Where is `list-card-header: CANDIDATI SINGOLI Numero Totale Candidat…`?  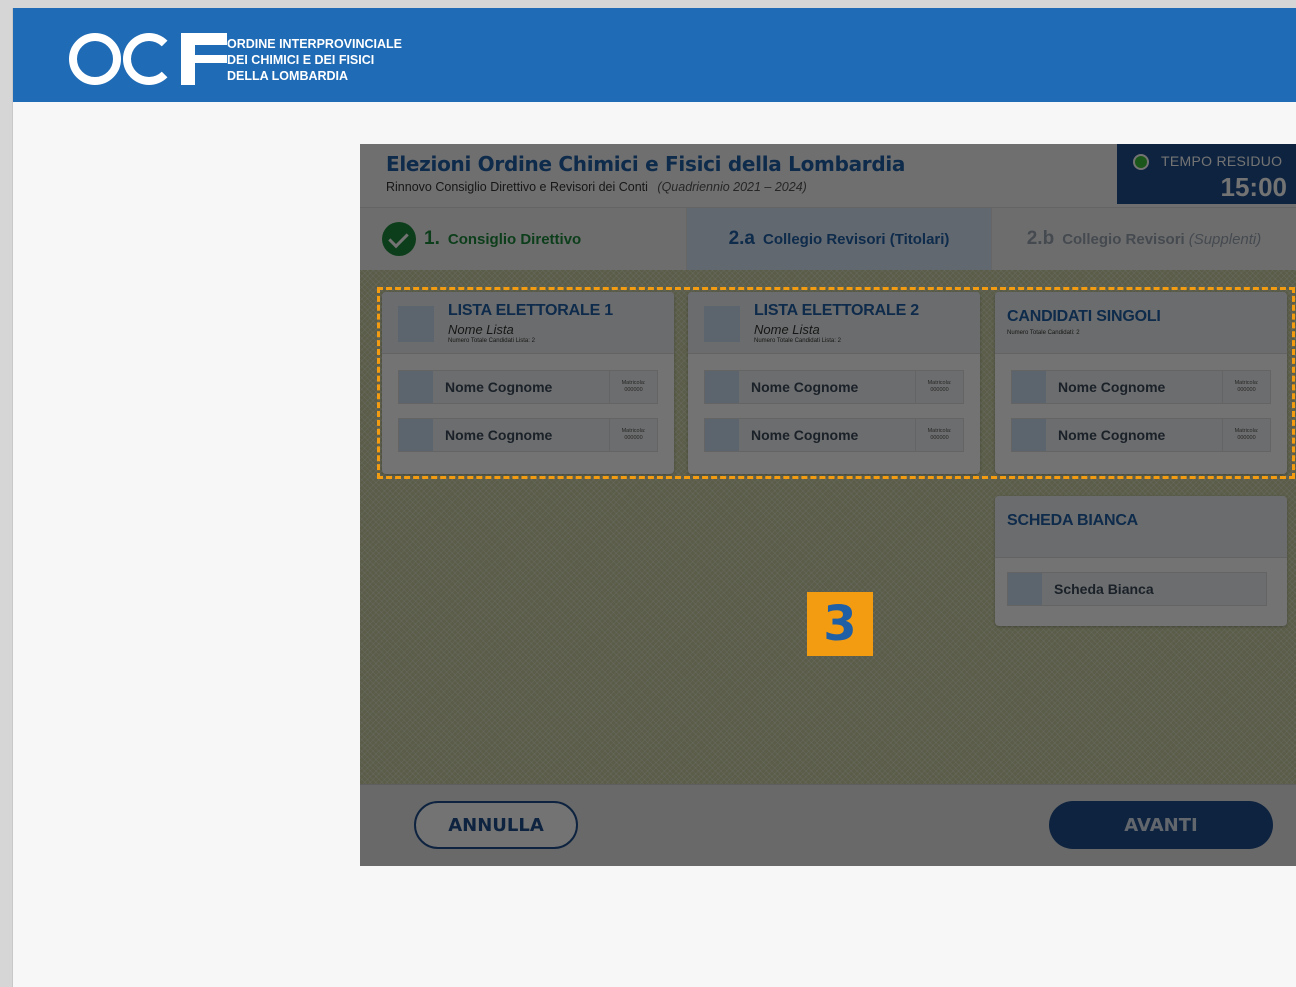 list-card-header: CANDIDATI SINGOLI Numero Totale Candidat… is located at coordinates (1141, 323).